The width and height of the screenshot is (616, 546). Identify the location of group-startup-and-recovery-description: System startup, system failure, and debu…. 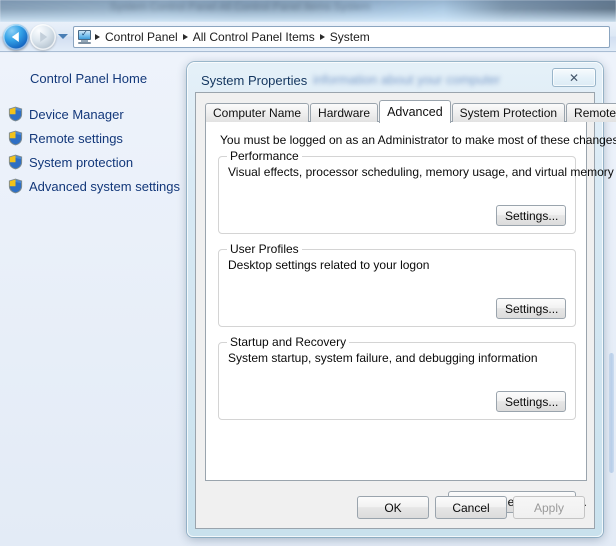
(383, 358).